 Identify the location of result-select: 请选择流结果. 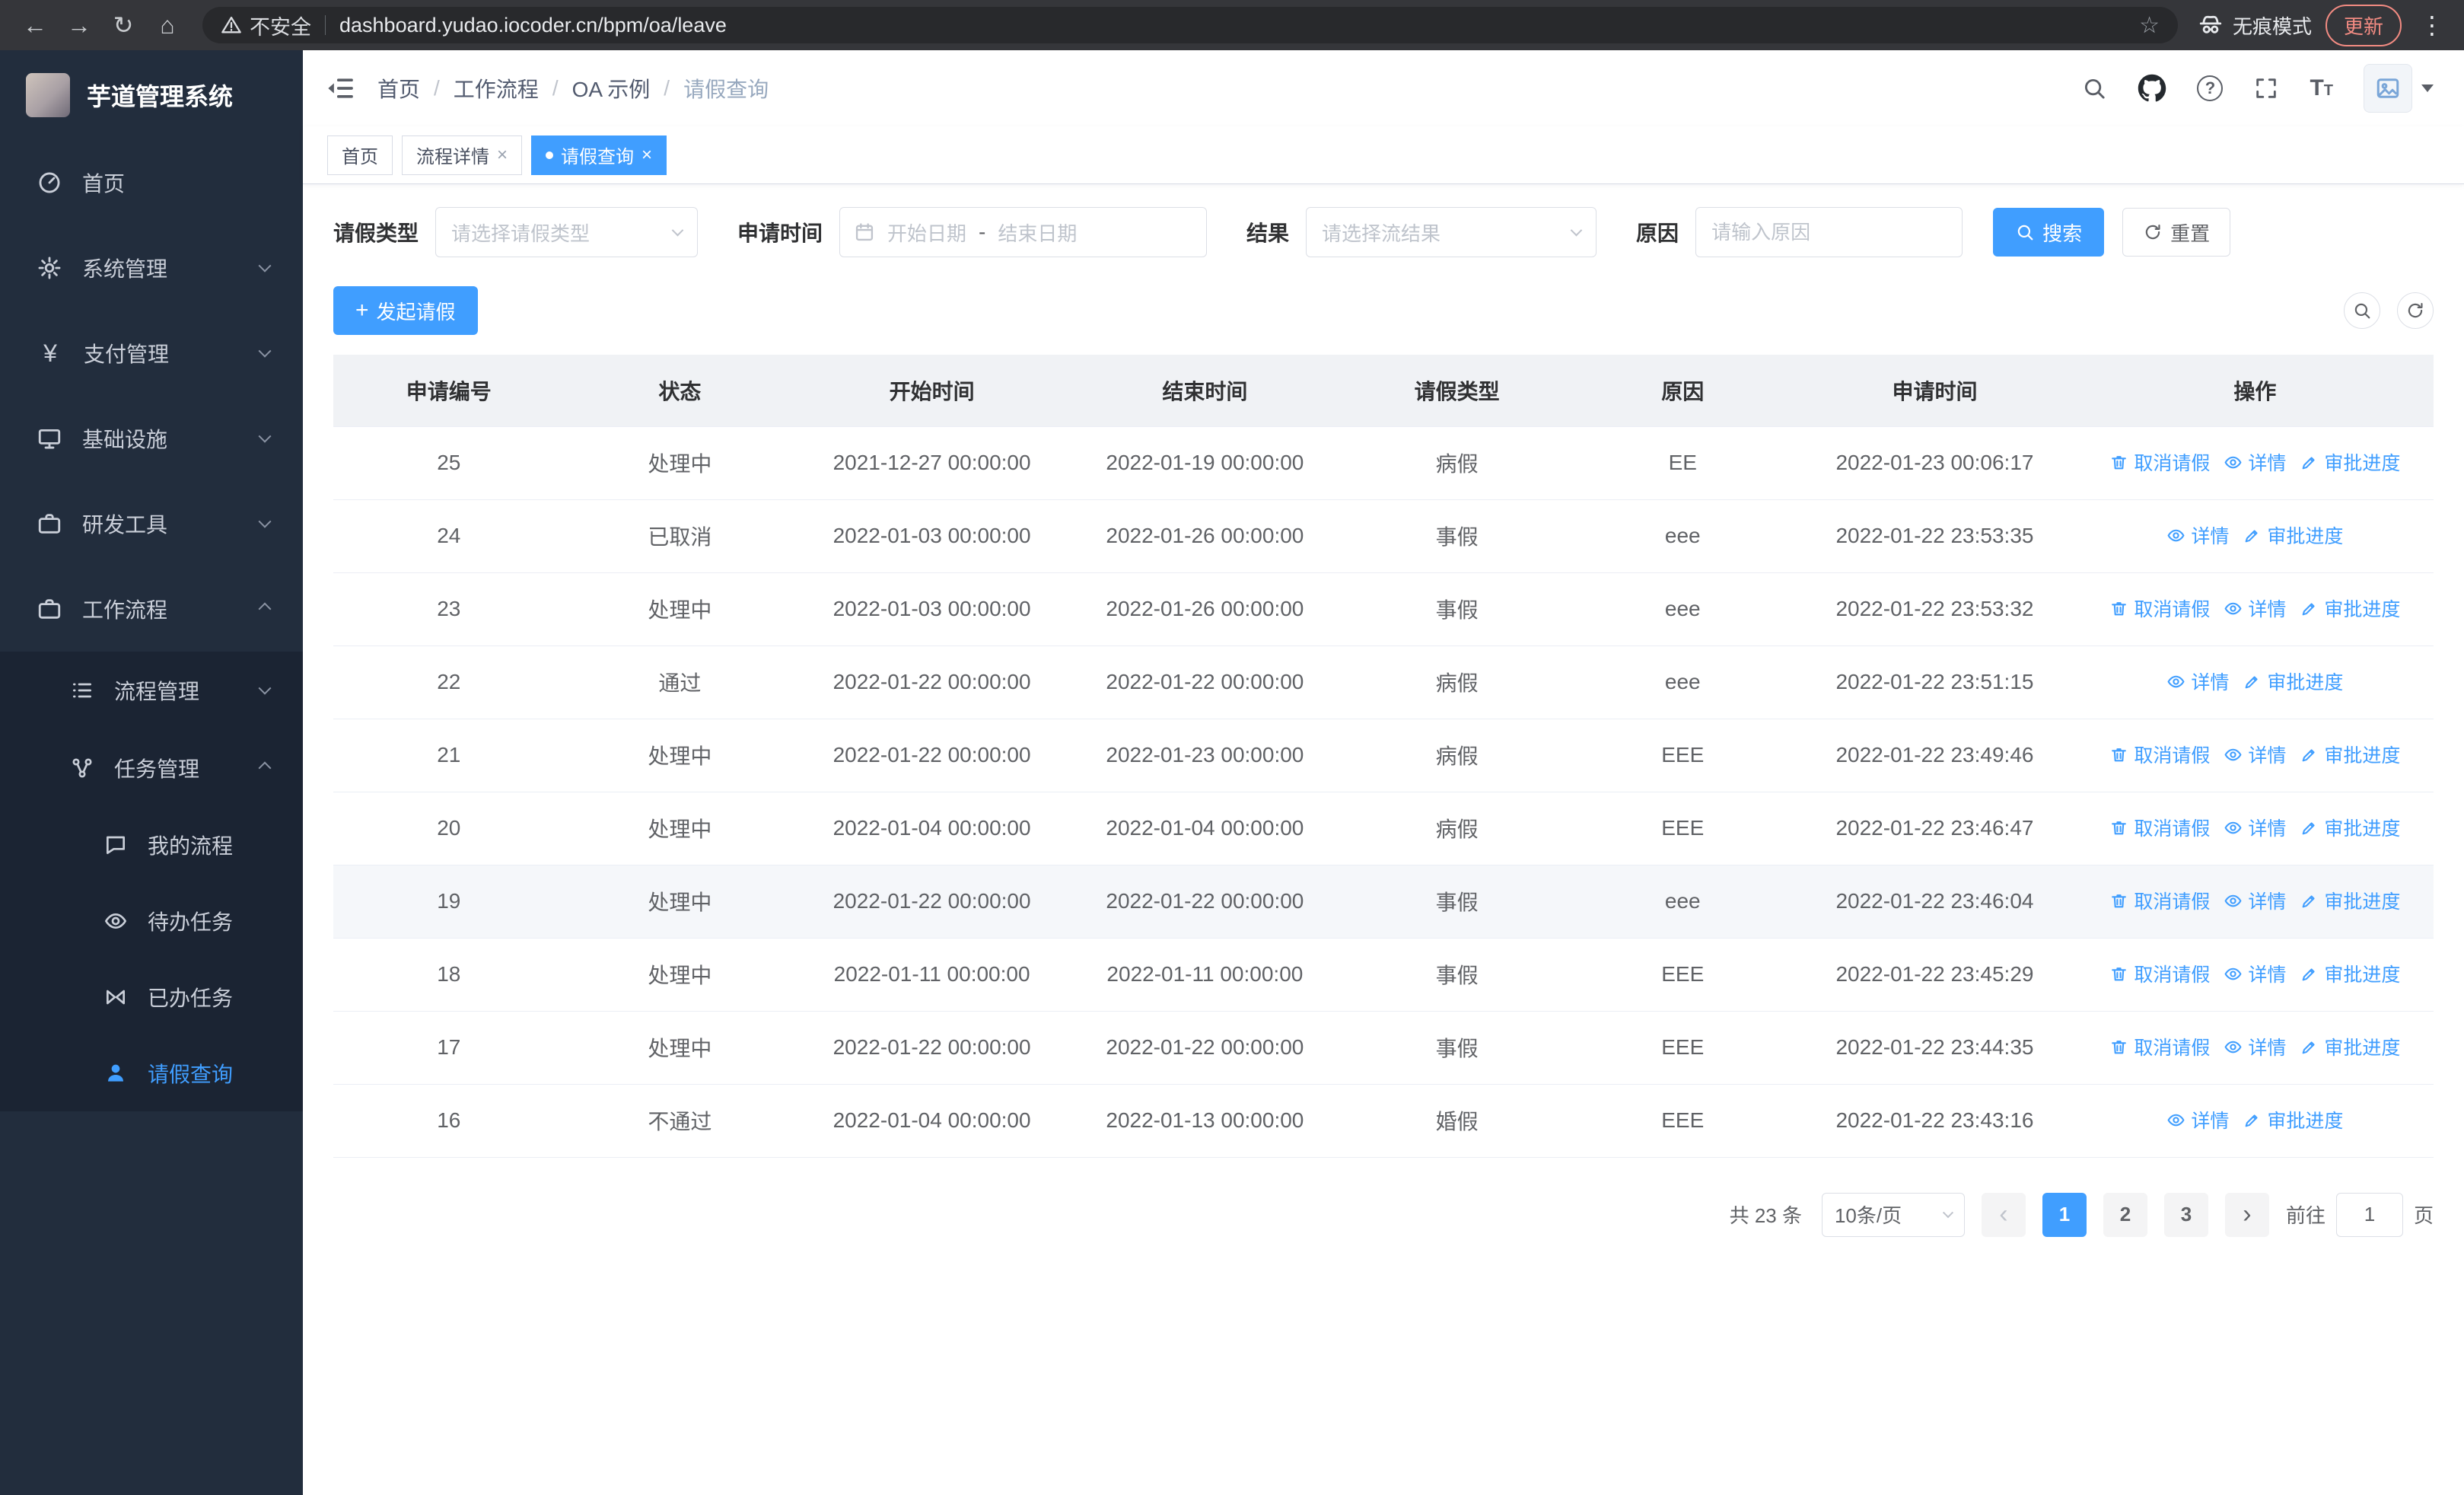
(1451, 232).